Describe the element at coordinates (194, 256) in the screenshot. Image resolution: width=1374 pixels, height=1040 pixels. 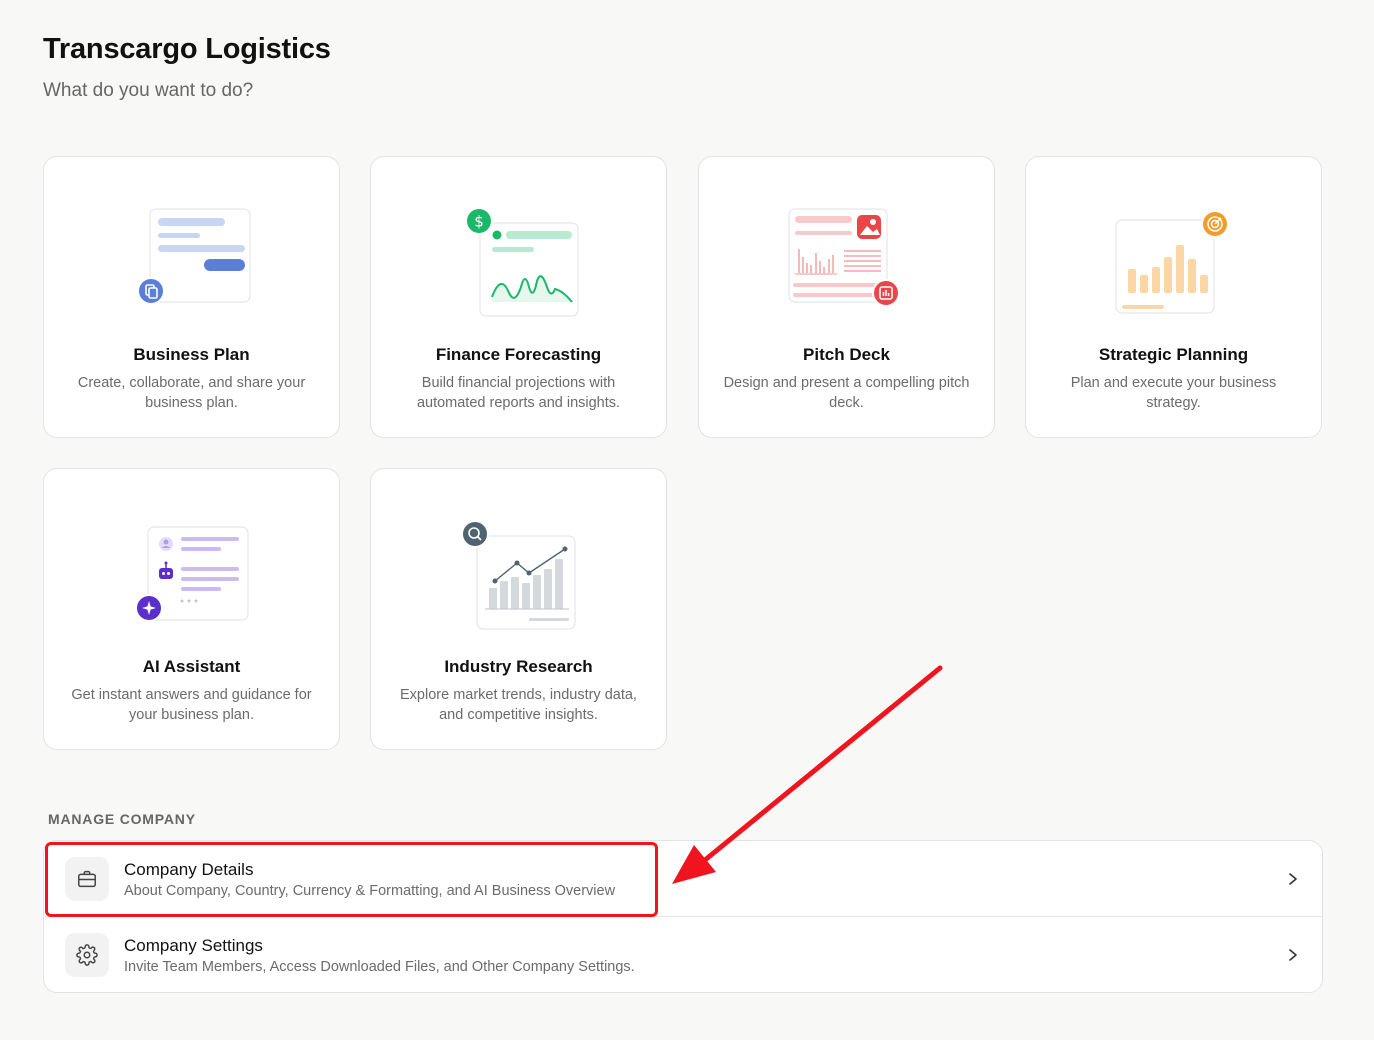
I see `document-icon` at that location.